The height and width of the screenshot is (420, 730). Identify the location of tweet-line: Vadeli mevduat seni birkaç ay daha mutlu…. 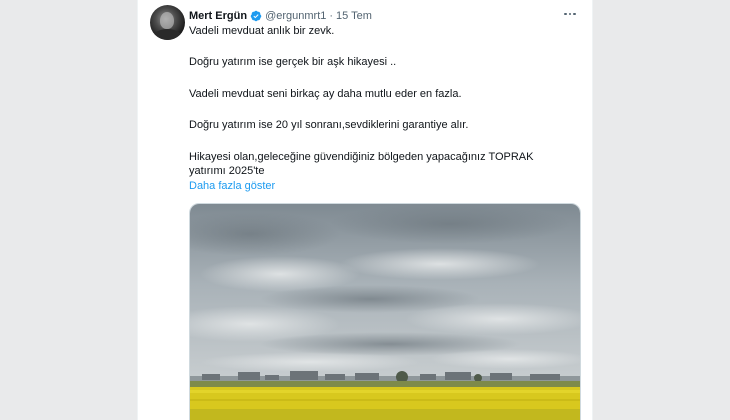
(325, 94).